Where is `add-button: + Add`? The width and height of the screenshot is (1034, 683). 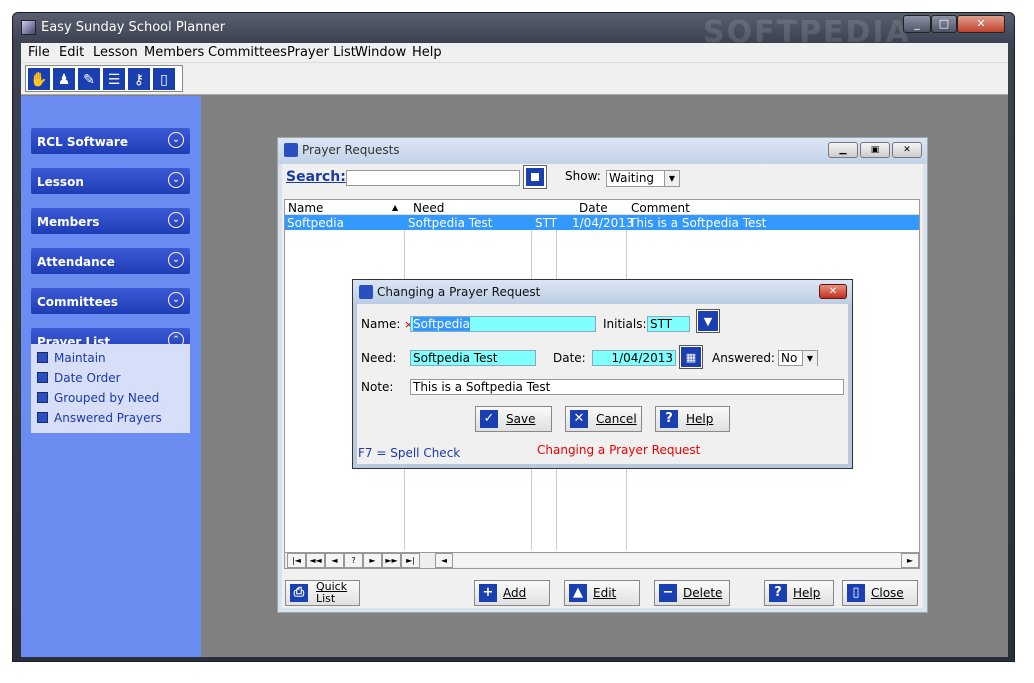 add-button: + Add is located at coordinates (512, 593).